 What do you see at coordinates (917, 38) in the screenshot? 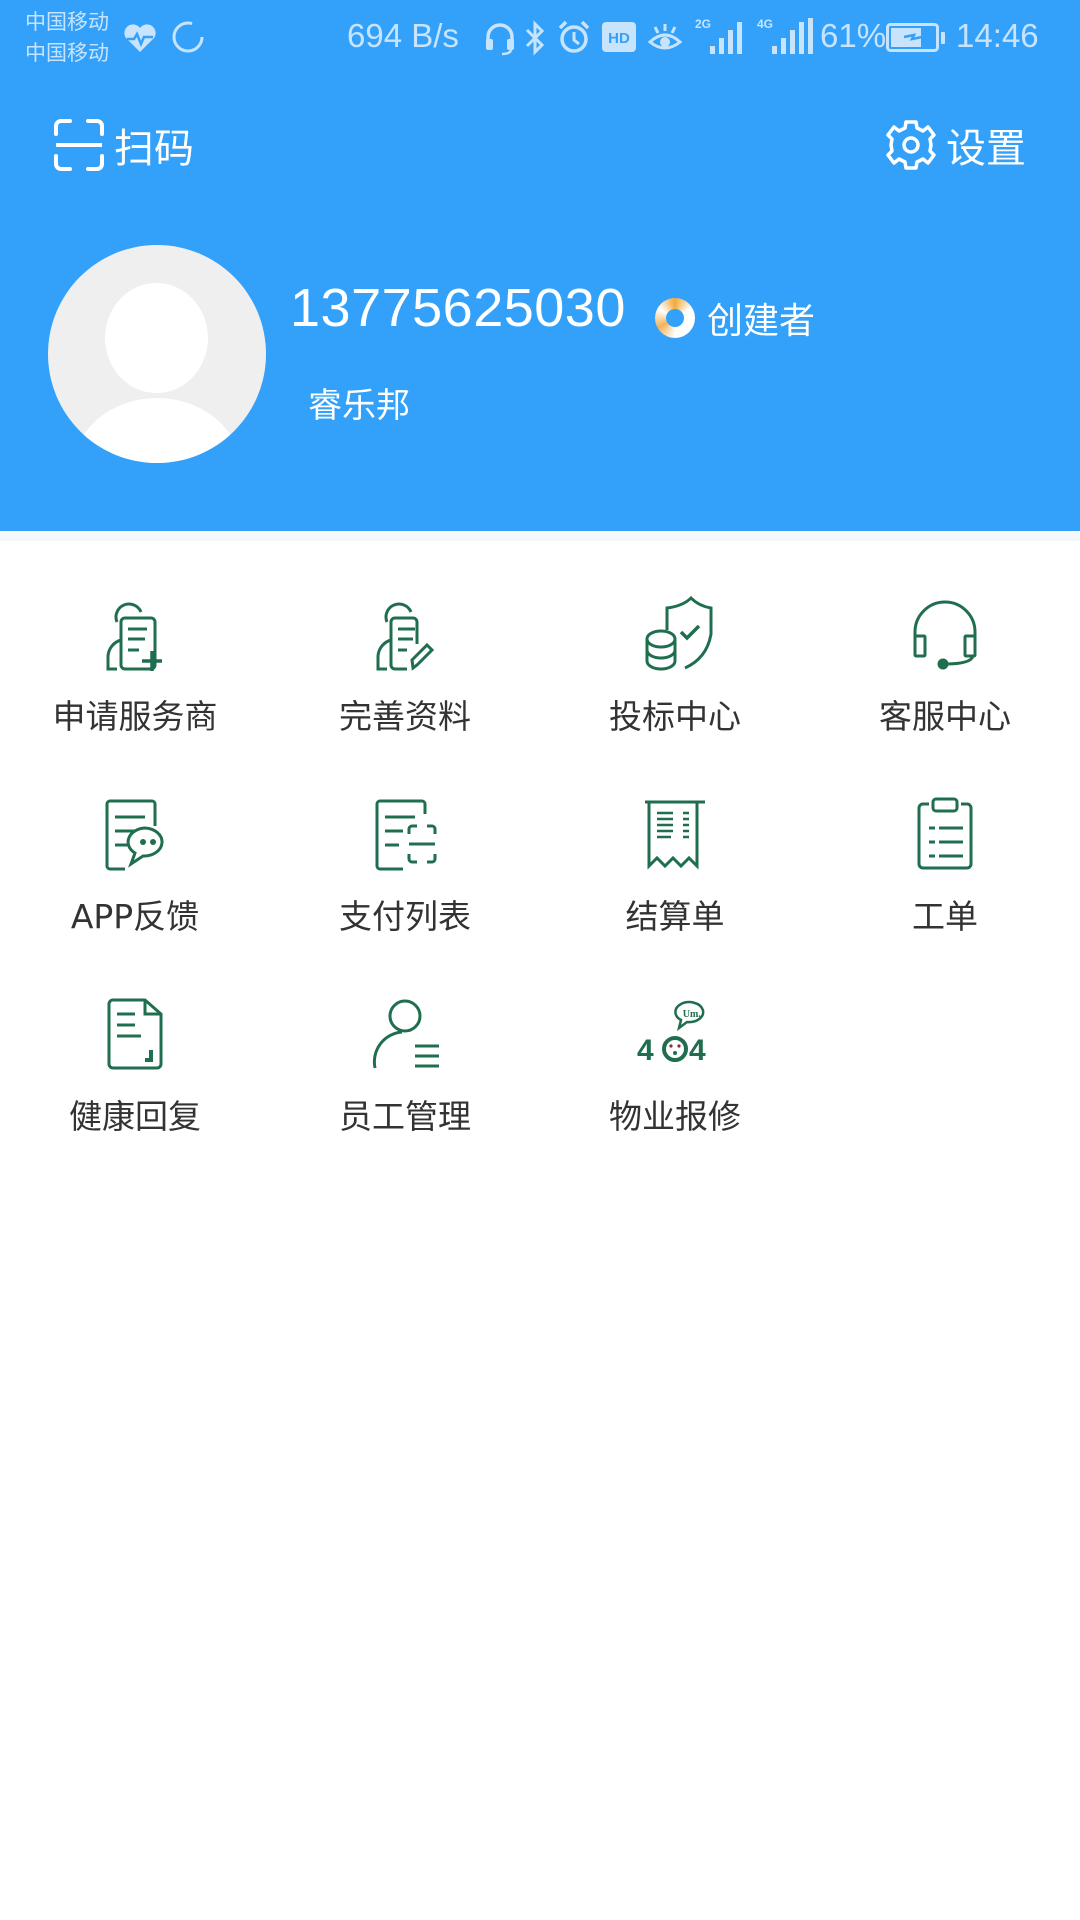
I see `battery-charging-icon` at bounding box center [917, 38].